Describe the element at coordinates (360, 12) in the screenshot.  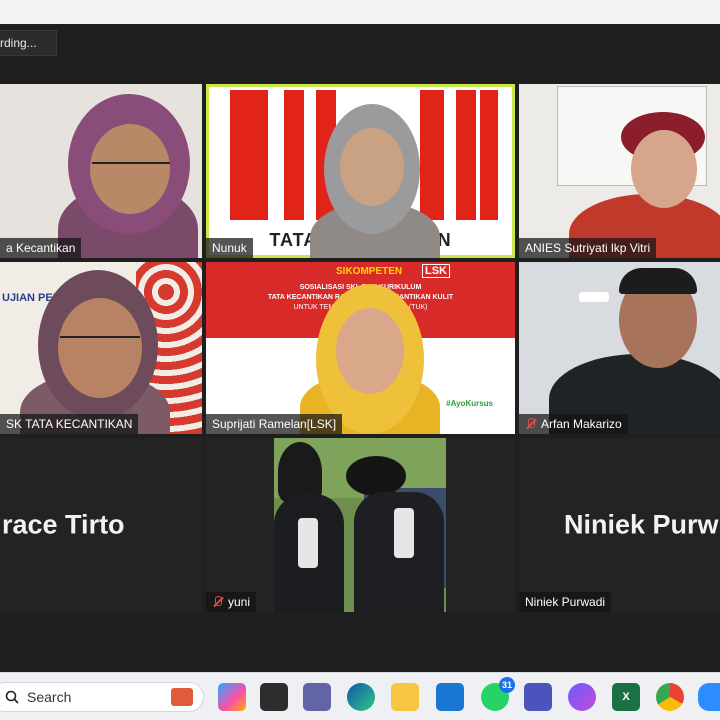
I see `window-title-strip` at that location.